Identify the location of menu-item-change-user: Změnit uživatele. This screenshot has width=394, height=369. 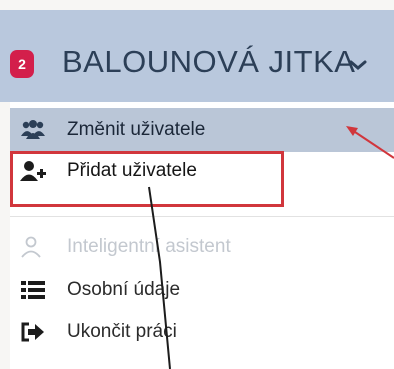
(202, 130).